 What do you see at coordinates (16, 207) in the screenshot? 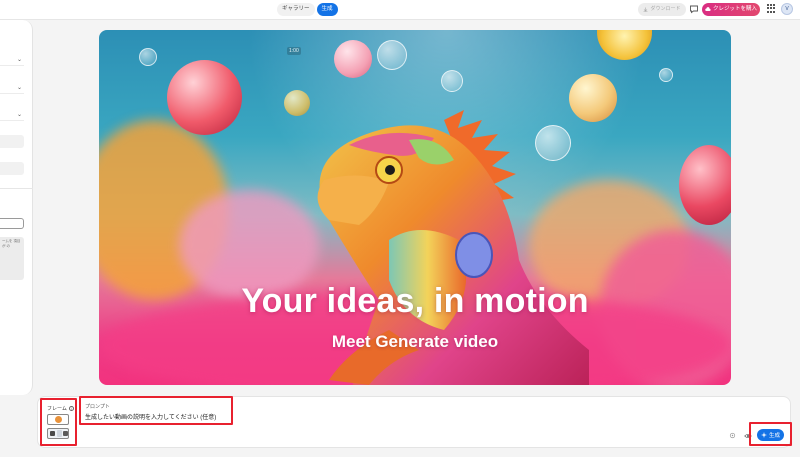
I see `left-settings-panel: ⌄ ⌄ ⌄ ームを 項目が の` at bounding box center [16, 207].